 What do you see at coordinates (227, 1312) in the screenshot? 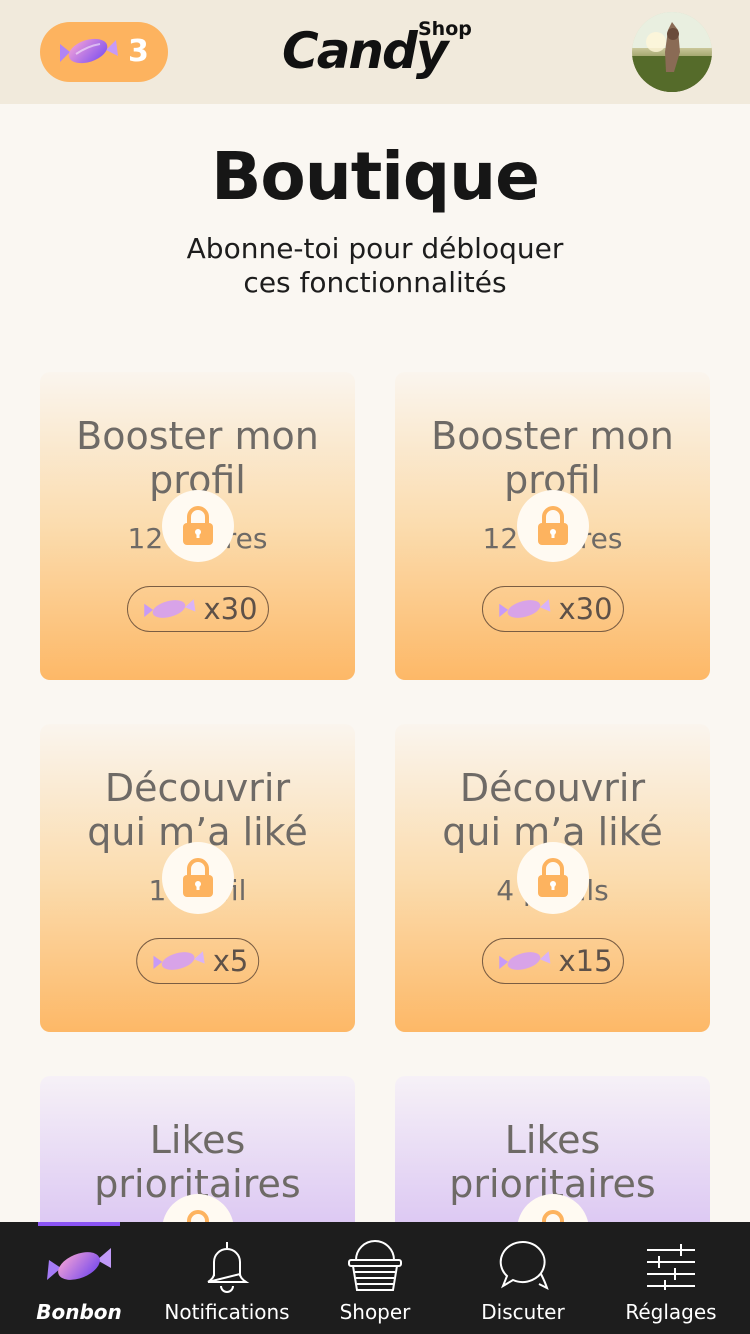
I see `nav-label: Notifications` at bounding box center [227, 1312].